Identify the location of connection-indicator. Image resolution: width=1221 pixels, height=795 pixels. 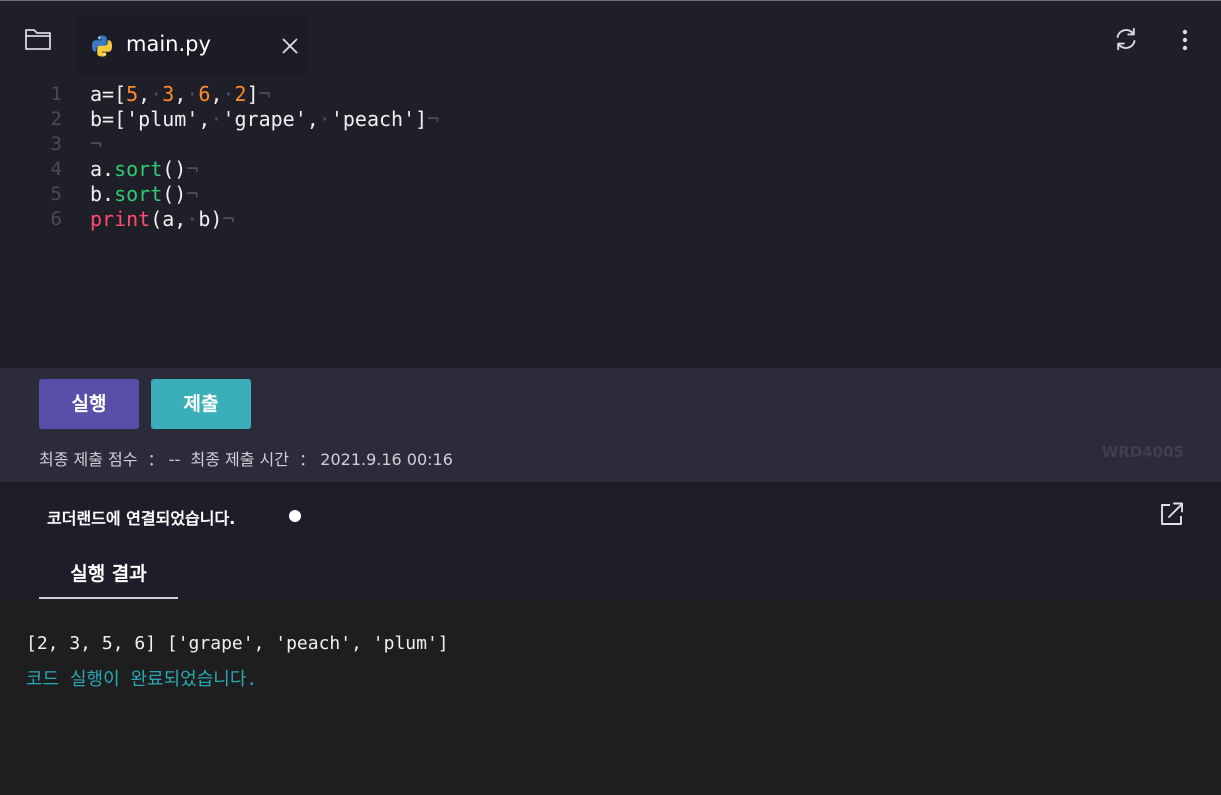
(295, 516).